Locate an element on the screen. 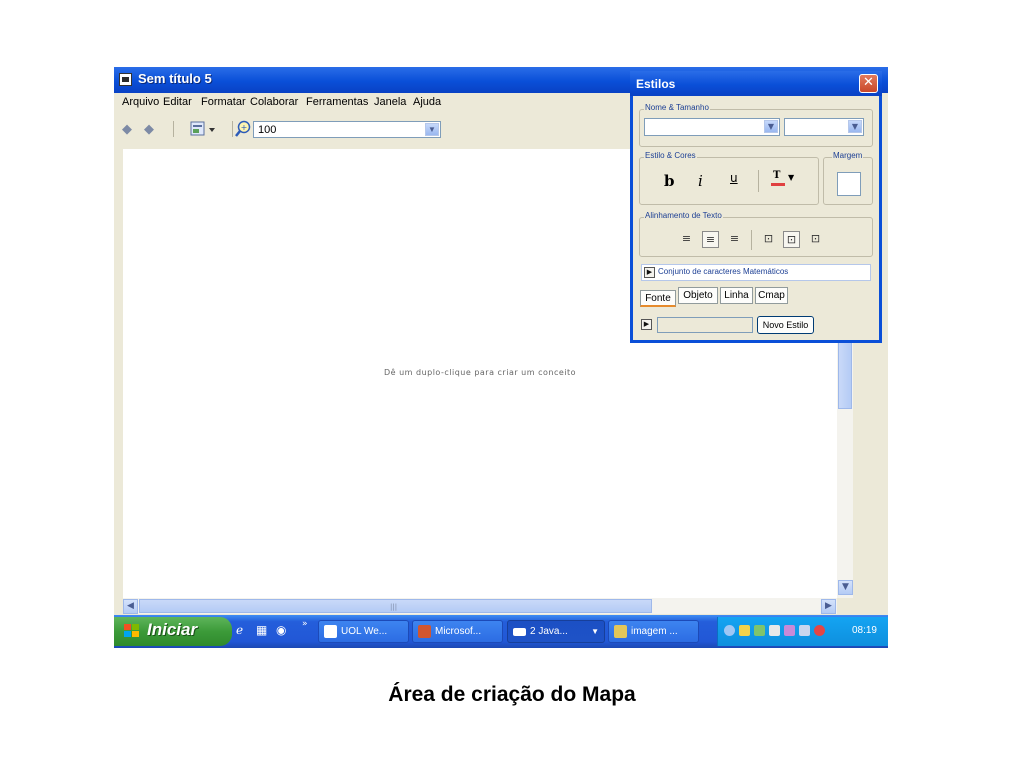 The width and height of the screenshot is (1024, 768). paint-icon is located at coordinates (620, 631).